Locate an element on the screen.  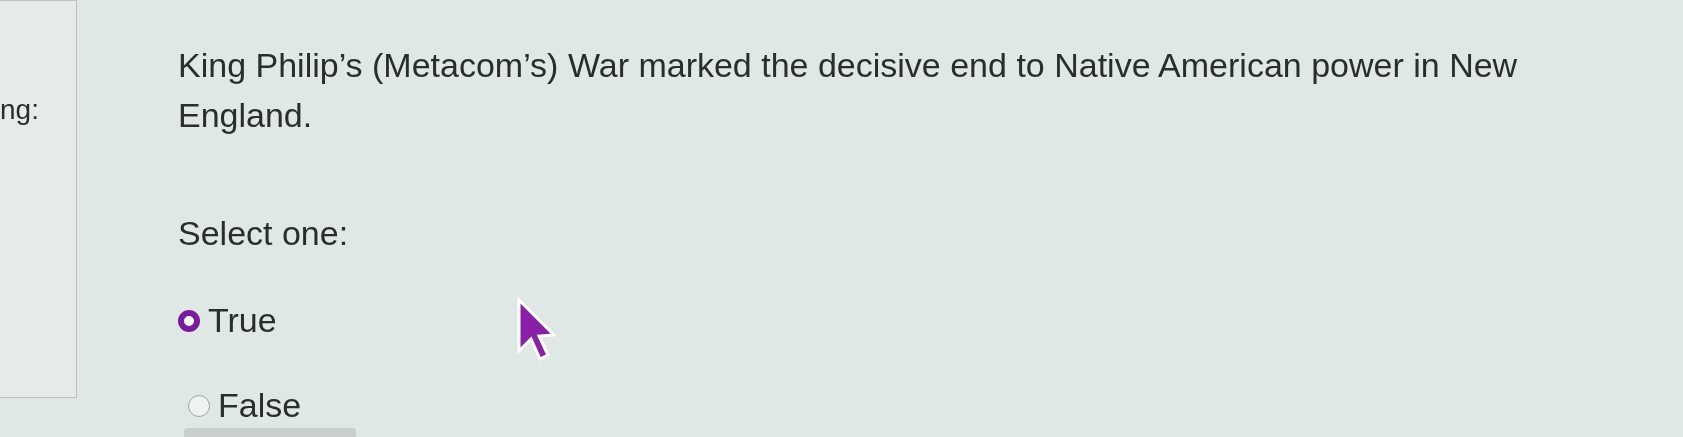
option-label: True is located at coordinates (242, 320).